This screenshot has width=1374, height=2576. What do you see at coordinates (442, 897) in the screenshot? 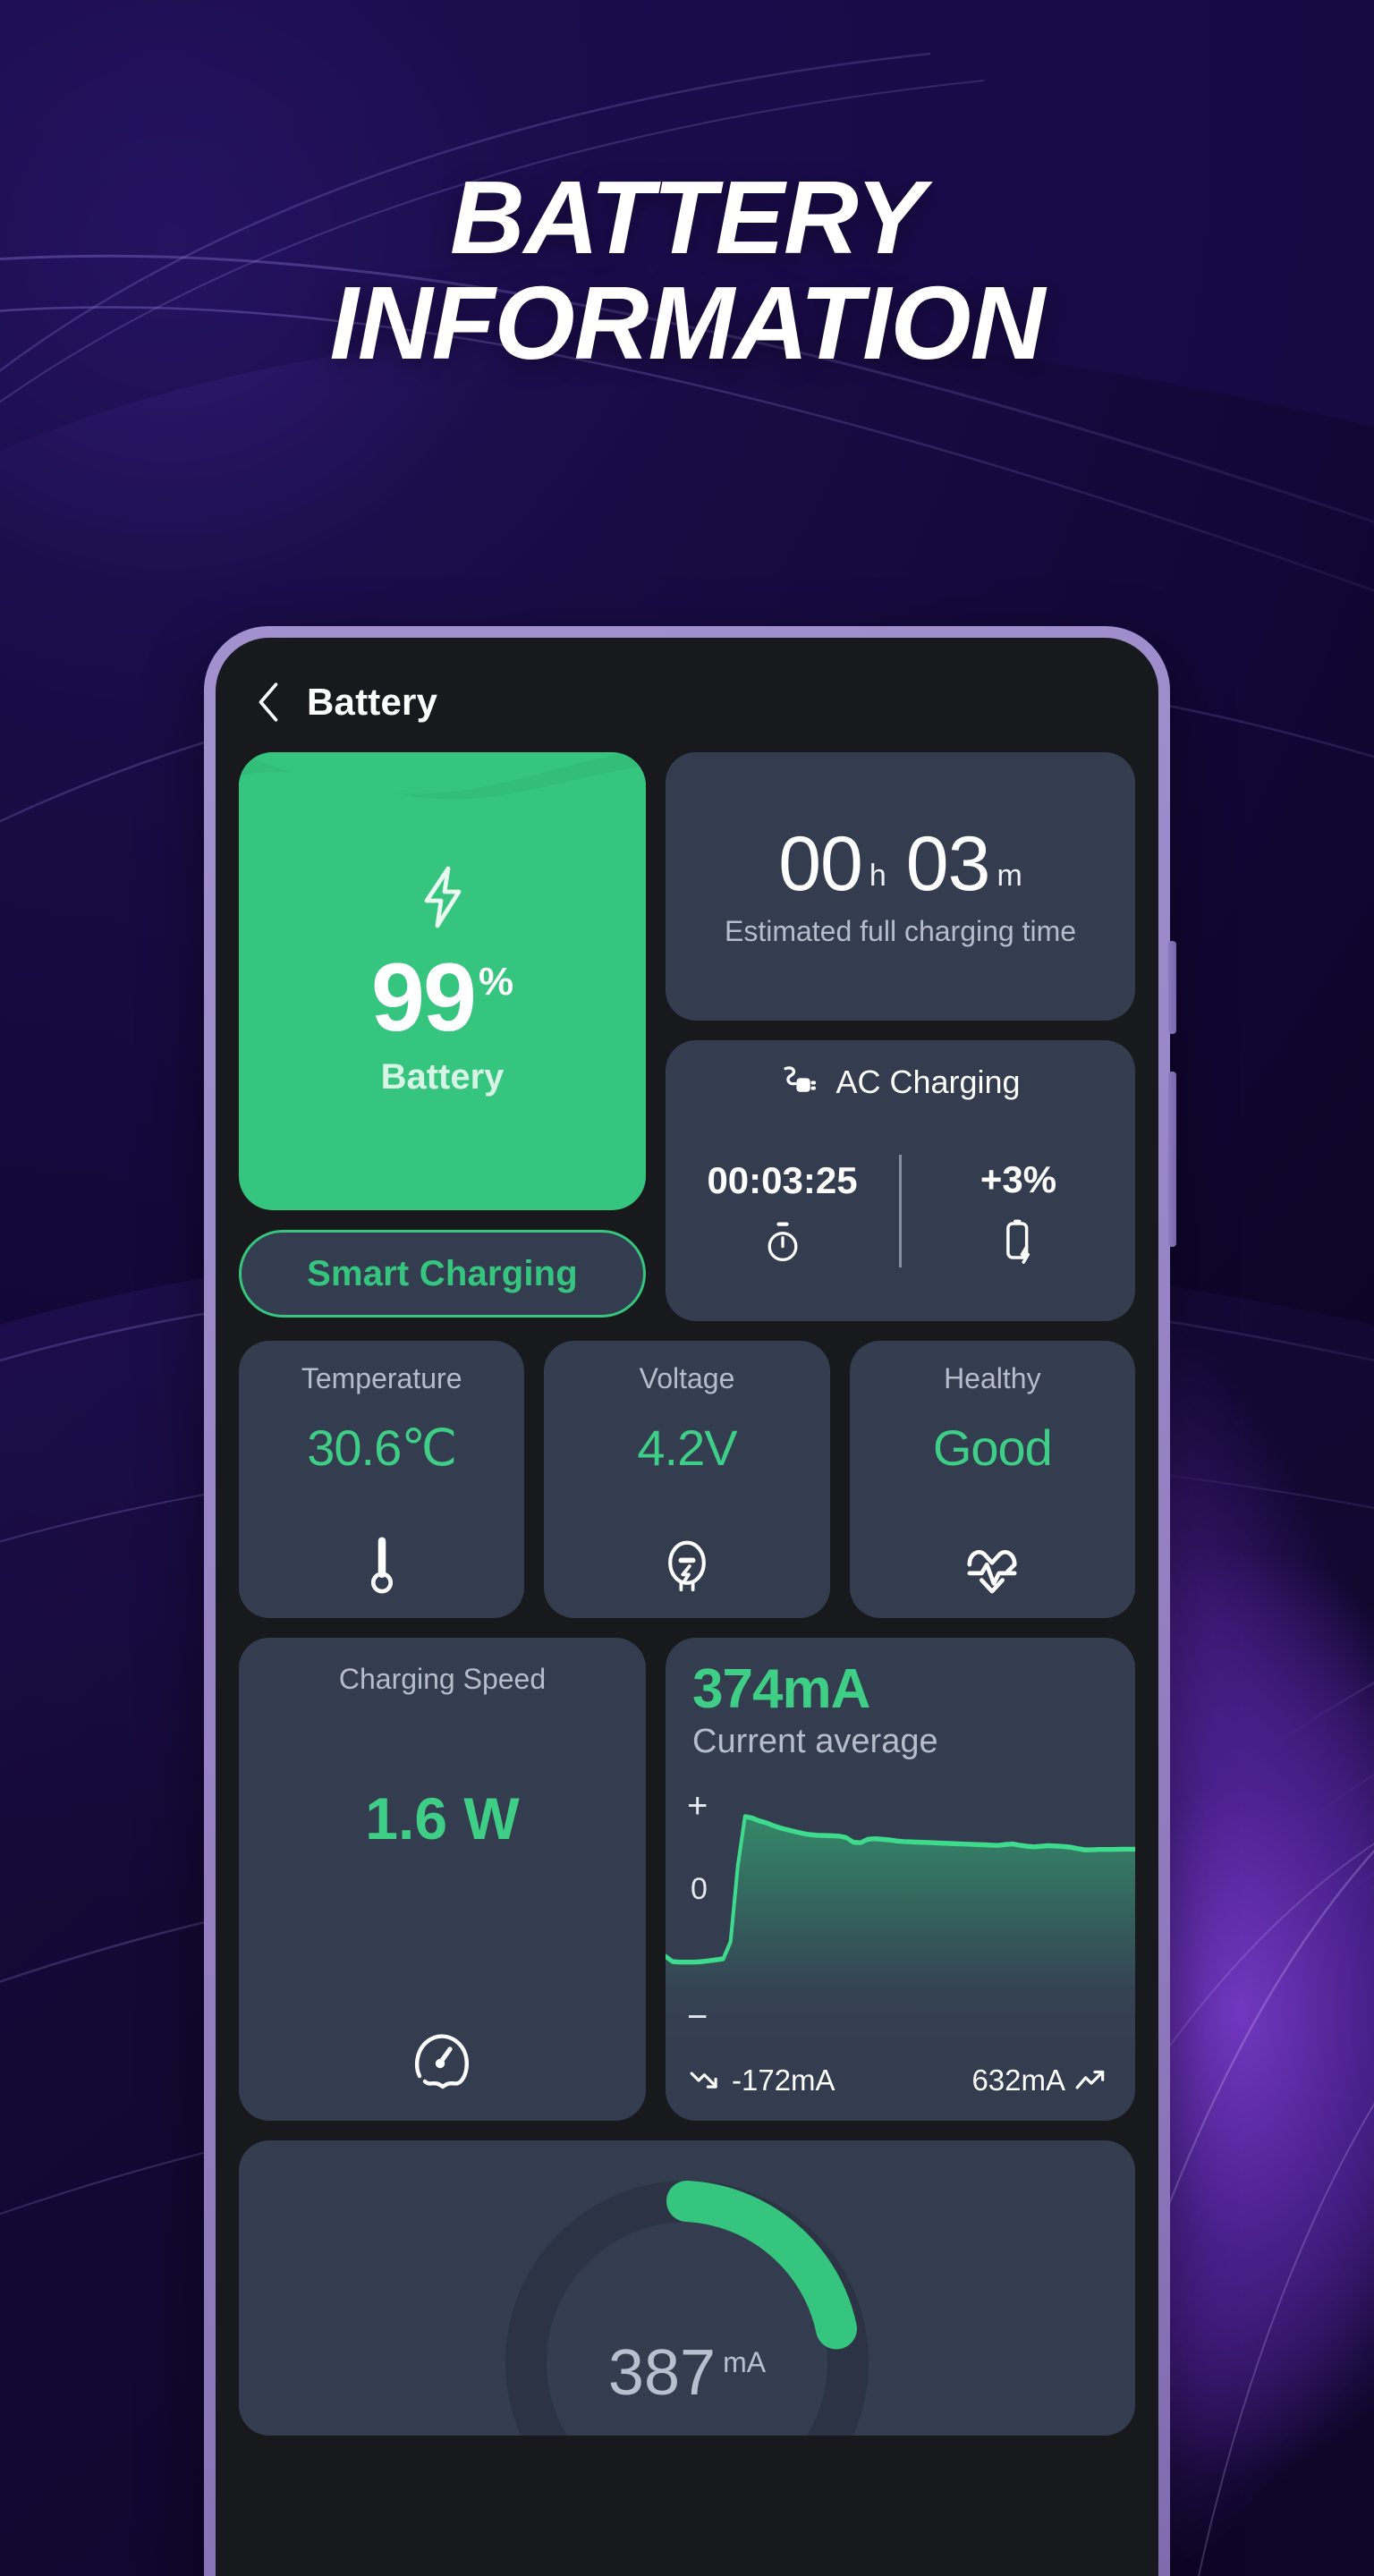
I see `lightning-bolt-icon` at bounding box center [442, 897].